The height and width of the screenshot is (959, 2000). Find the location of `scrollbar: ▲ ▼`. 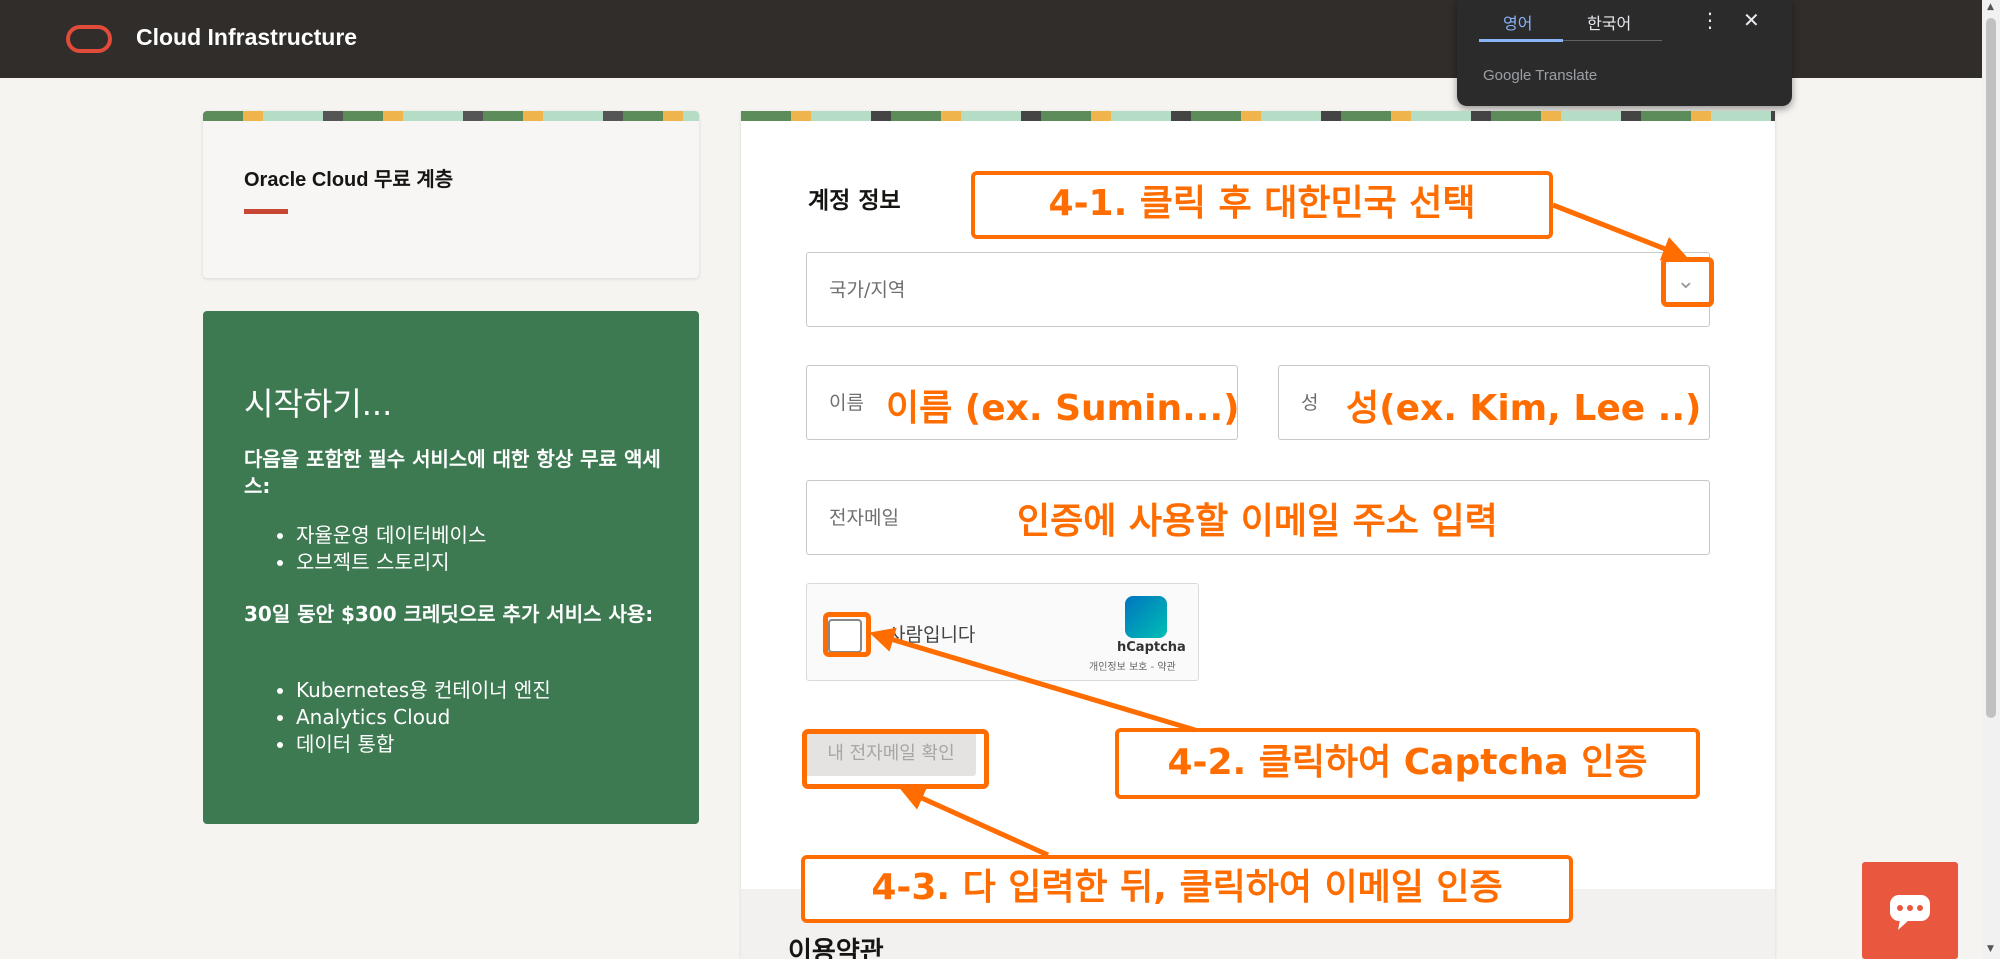

scrollbar: ▲ ▼ is located at coordinates (1991, 479).